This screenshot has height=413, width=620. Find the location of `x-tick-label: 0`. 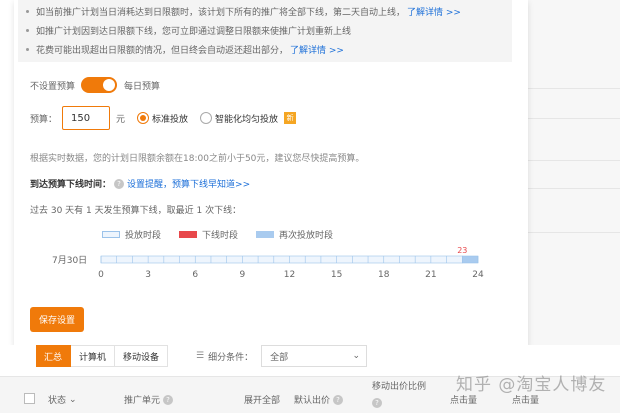

x-tick-label: 0 is located at coordinates (101, 275).